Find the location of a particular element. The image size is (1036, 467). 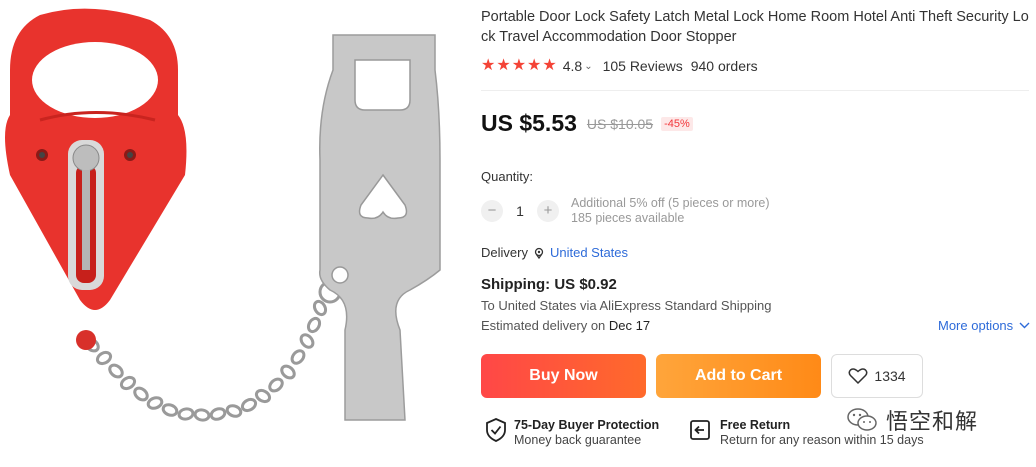

chevron-down-icon is located at coordinates (1024, 325).